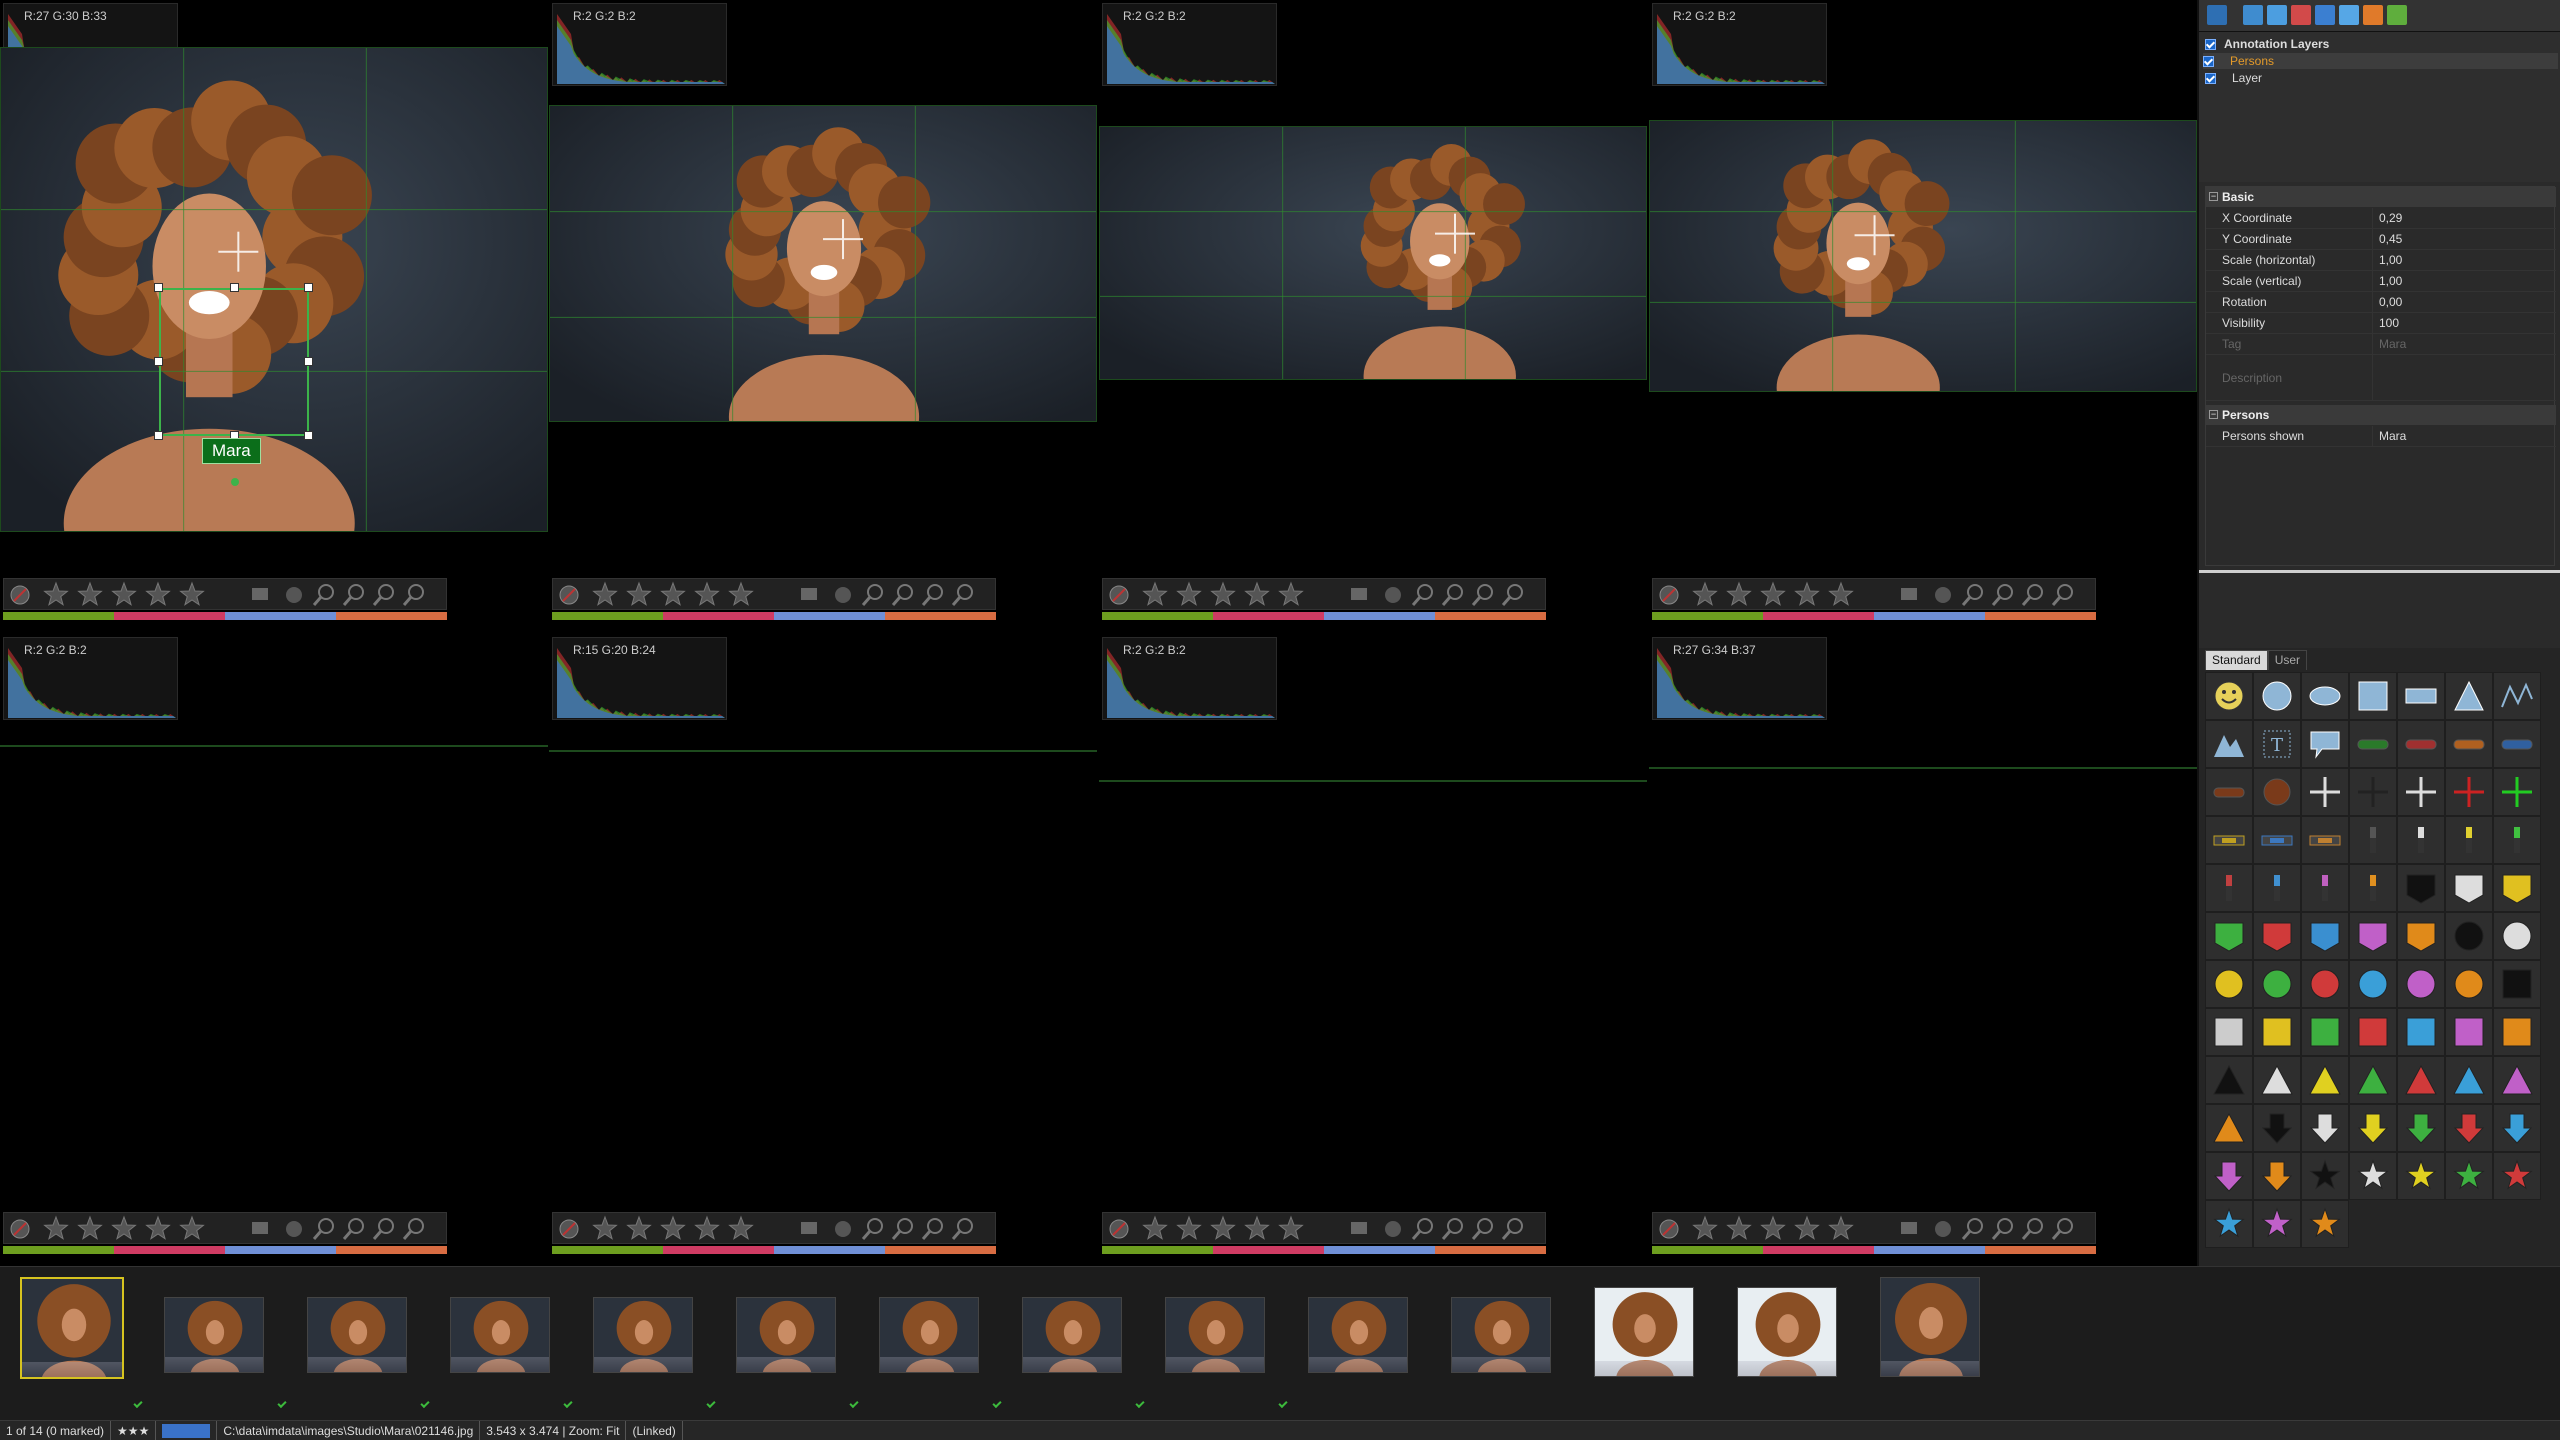  I want to click on image-cell: R:27 G:30 B:33 Mara APPROVED, so click(274, 316).